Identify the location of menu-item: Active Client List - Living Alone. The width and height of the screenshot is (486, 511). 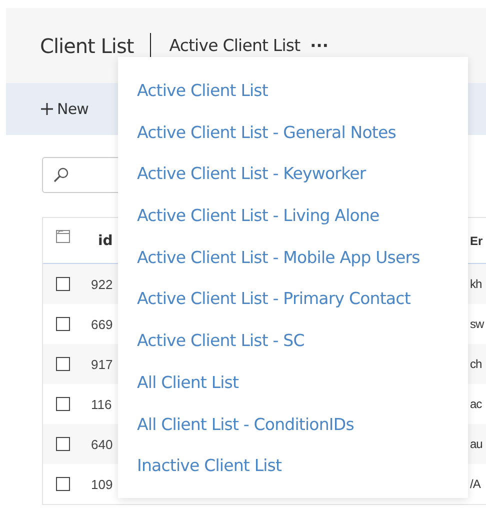
(302, 217).